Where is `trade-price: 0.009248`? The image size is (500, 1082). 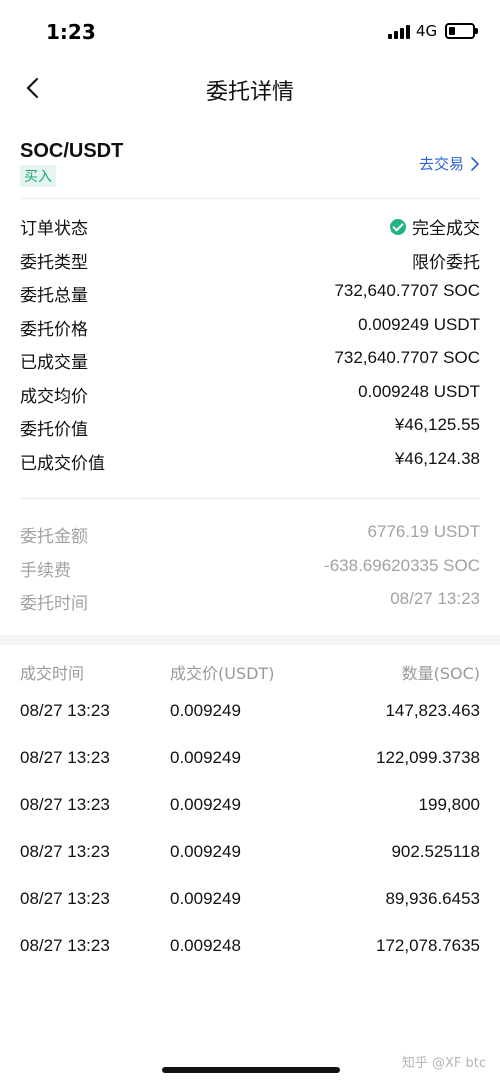 trade-price: 0.009248 is located at coordinates (205, 945).